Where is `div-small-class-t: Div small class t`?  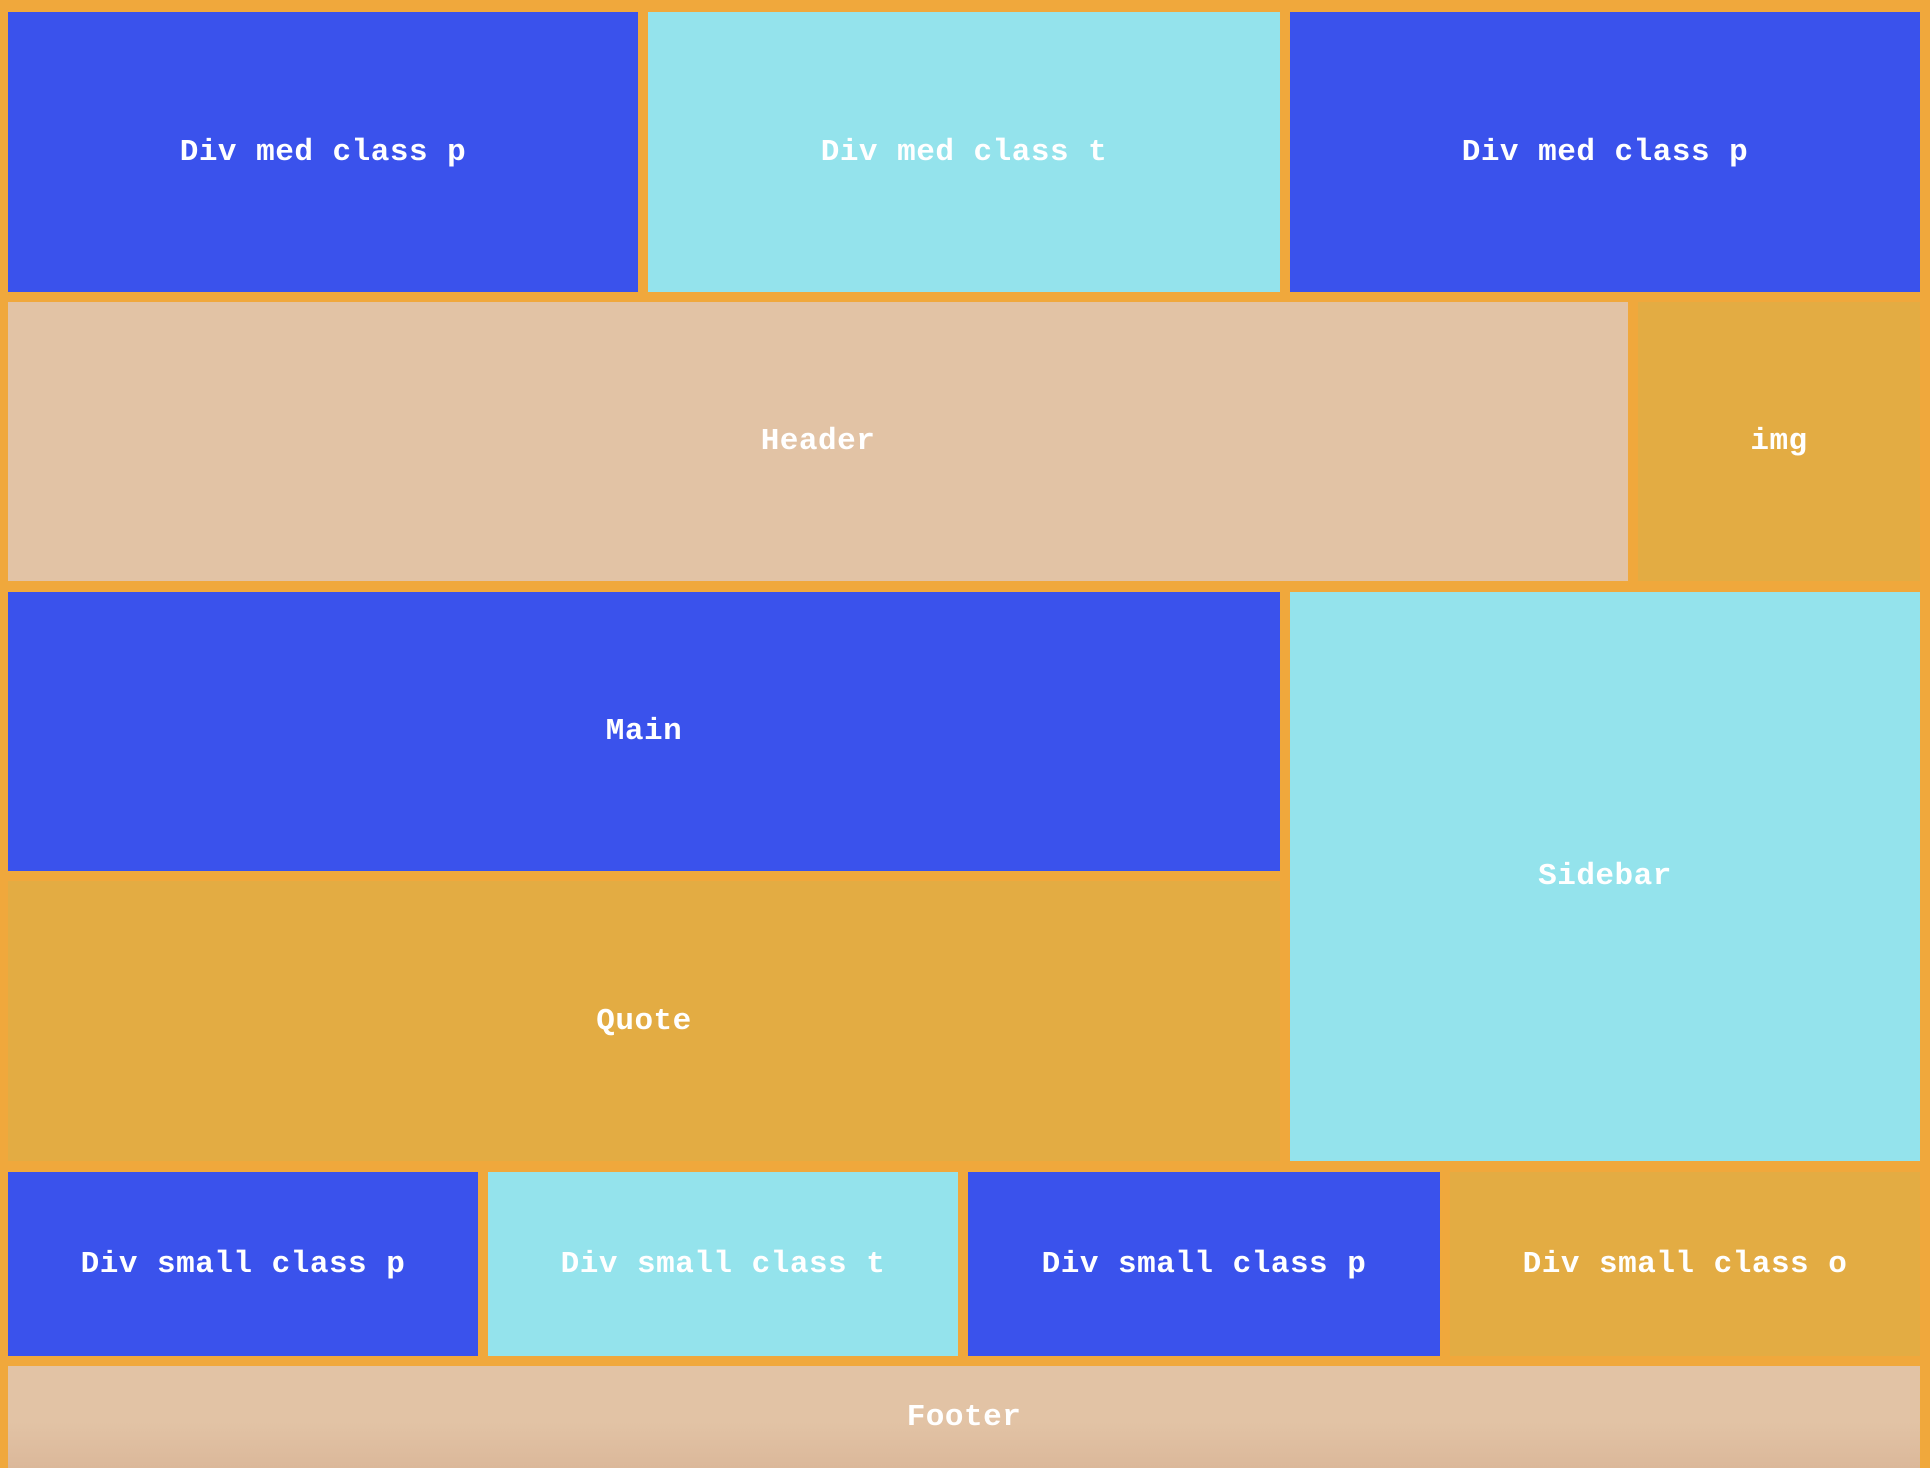 div-small-class-t: Div small class t is located at coordinates (723, 1264).